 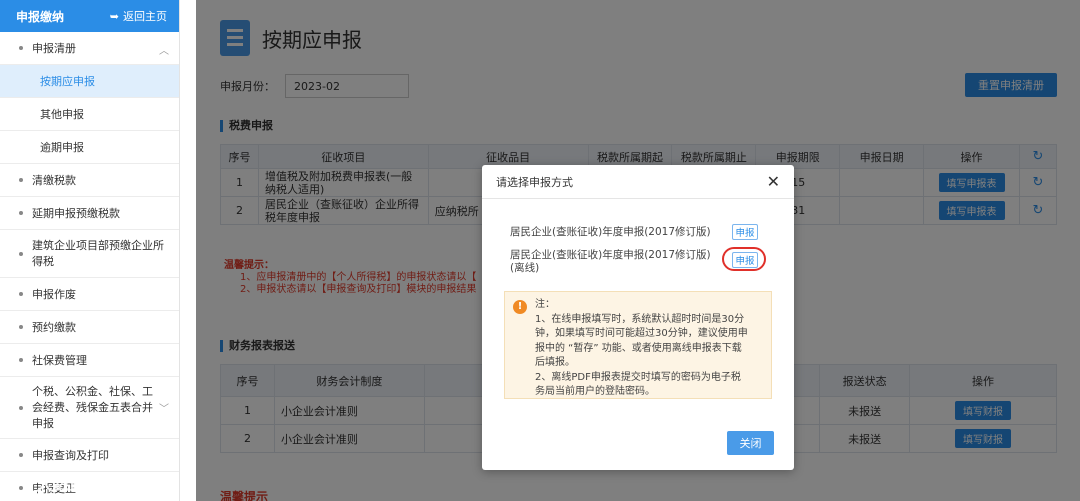 I want to click on sidebar-item-label: 社保费管理, so click(x=59, y=360).